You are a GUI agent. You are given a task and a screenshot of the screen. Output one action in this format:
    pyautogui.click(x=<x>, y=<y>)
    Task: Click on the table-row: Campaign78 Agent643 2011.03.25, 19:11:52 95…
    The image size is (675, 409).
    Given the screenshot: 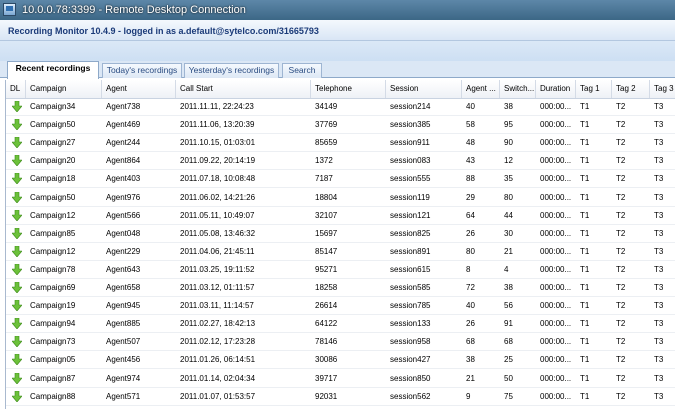 What is the action you would take?
    pyautogui.click(x=340, y=270)
    